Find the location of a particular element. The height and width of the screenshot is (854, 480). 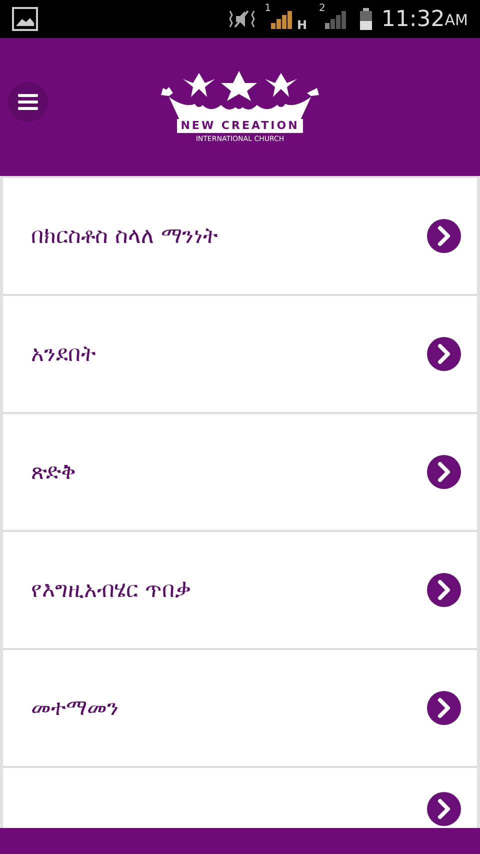

item-label: የእግዚአብሄር ጥበቃ is located at coordinates (111, 590).